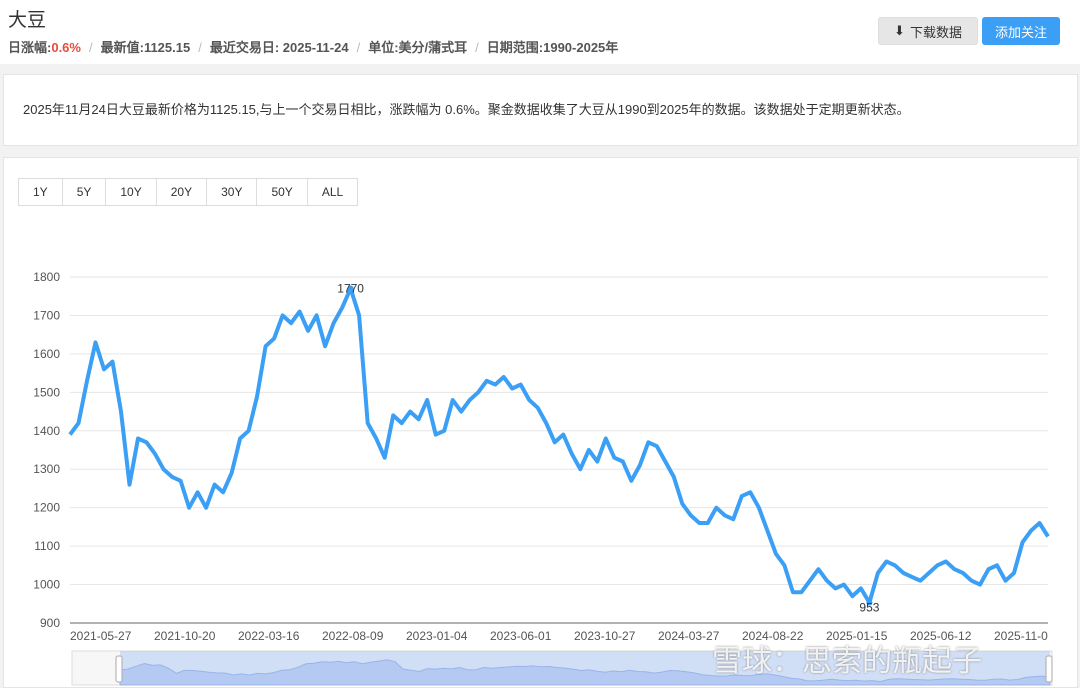  What do you see at coordinates (46, 315) in the screenshot?
I see `y-tick-label: 1700` at bounding box center [46, 315].